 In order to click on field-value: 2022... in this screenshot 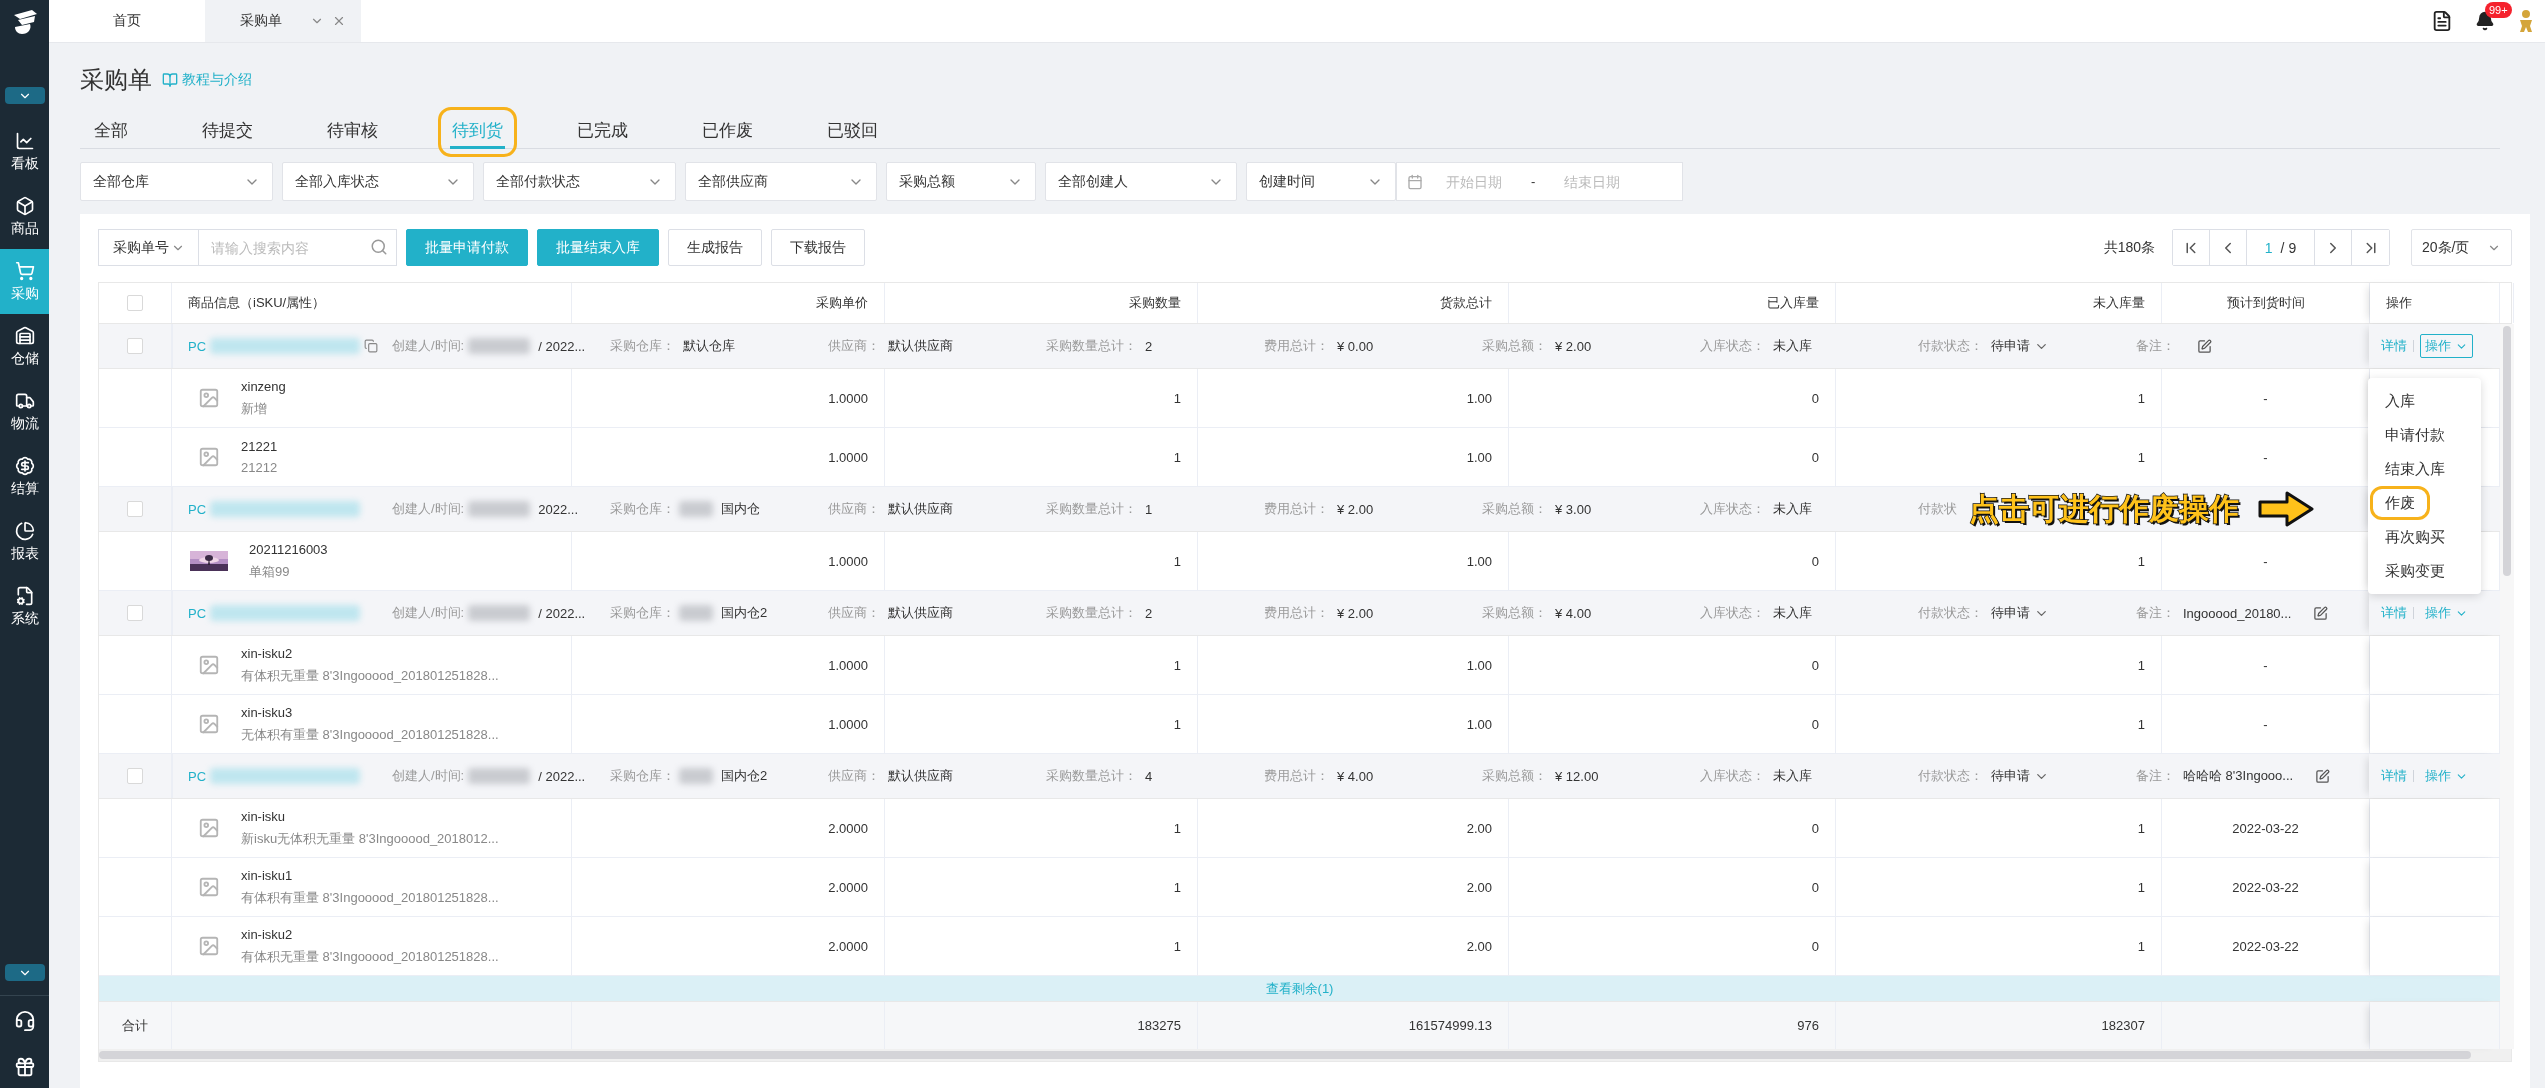, I will do `click(558, 509)`.